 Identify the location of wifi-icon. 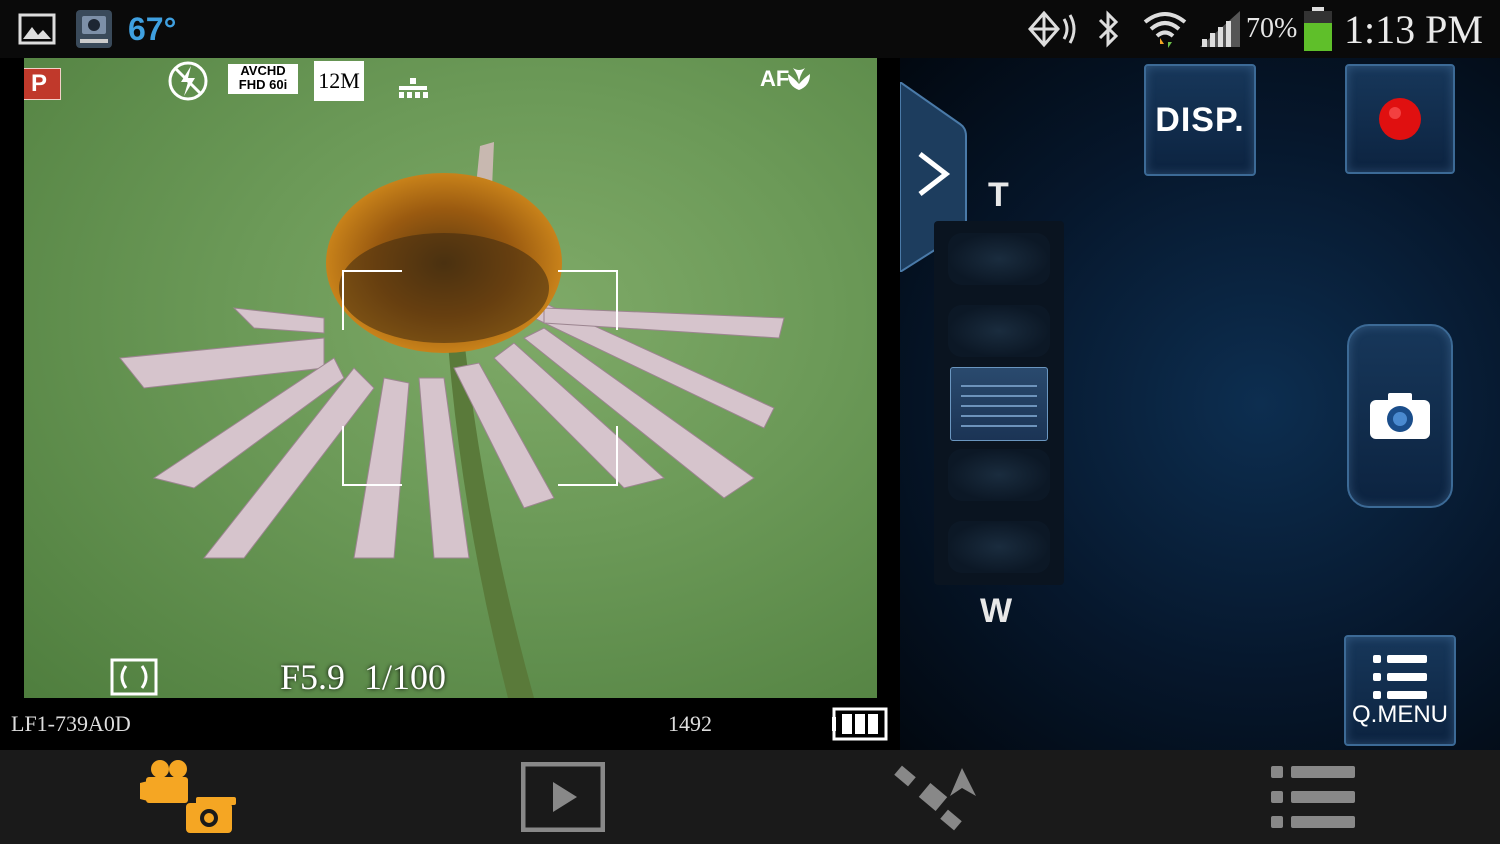
(1165, 29).